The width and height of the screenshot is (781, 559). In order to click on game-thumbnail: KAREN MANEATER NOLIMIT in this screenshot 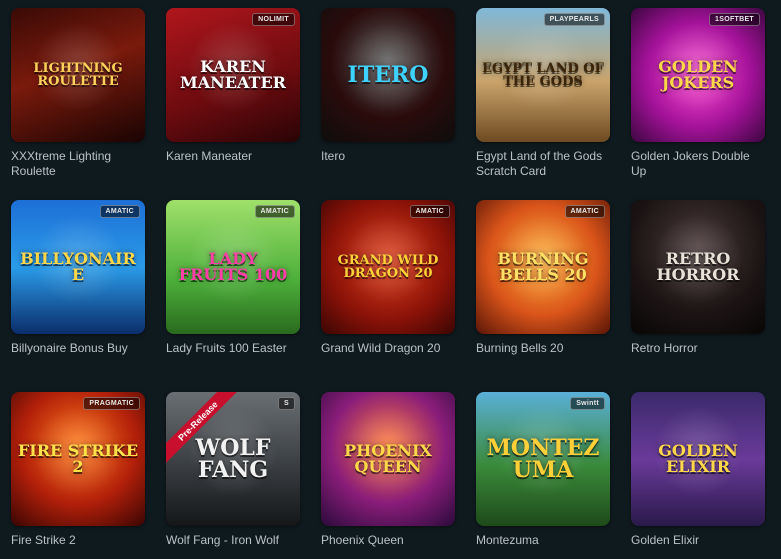, I will do `click(233, 75)`.